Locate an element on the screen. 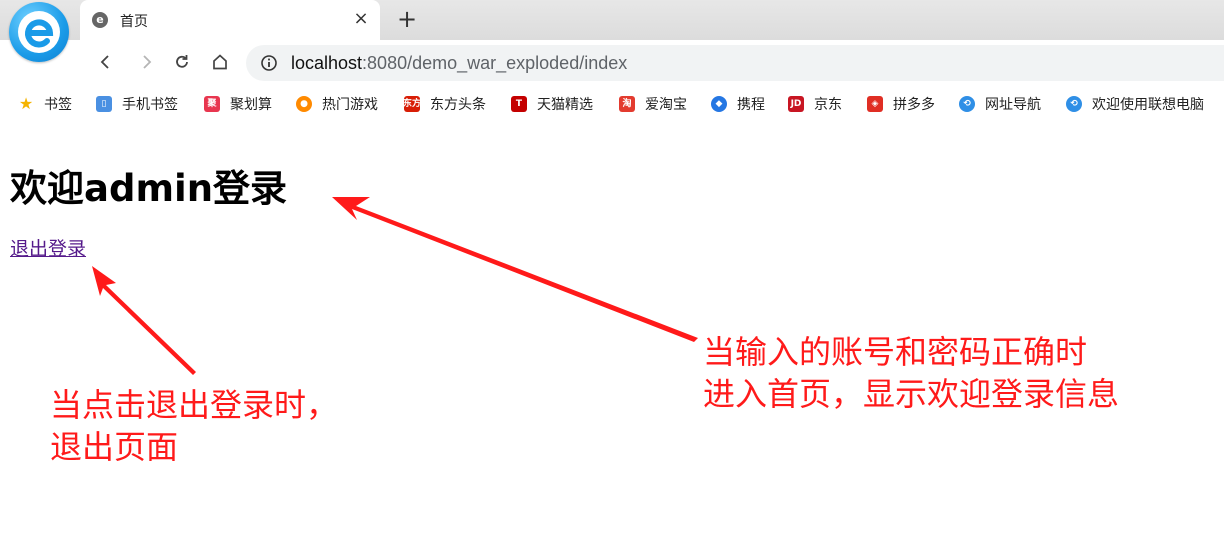 The height and width of the screenshot is (541, 1224). bookmark-item: ▯ 手机书签 is located at coordinates (137, 104).